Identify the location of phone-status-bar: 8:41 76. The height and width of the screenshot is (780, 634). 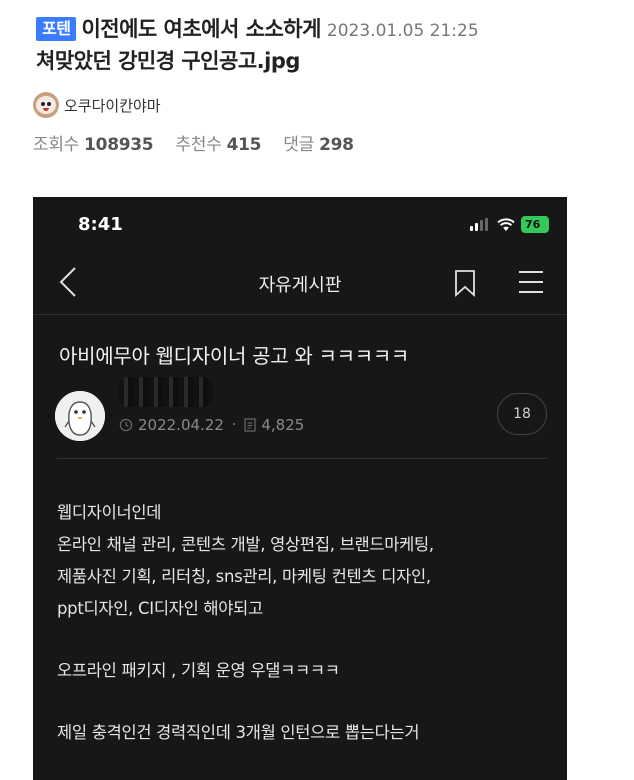
(300, 224).